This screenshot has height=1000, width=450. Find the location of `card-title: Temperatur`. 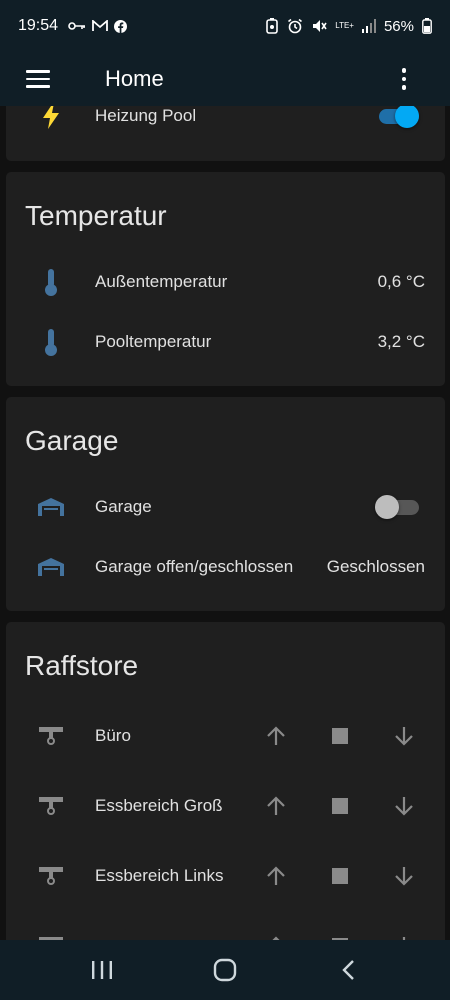

card-title: Temperatur is located at coordinates (96, 215).